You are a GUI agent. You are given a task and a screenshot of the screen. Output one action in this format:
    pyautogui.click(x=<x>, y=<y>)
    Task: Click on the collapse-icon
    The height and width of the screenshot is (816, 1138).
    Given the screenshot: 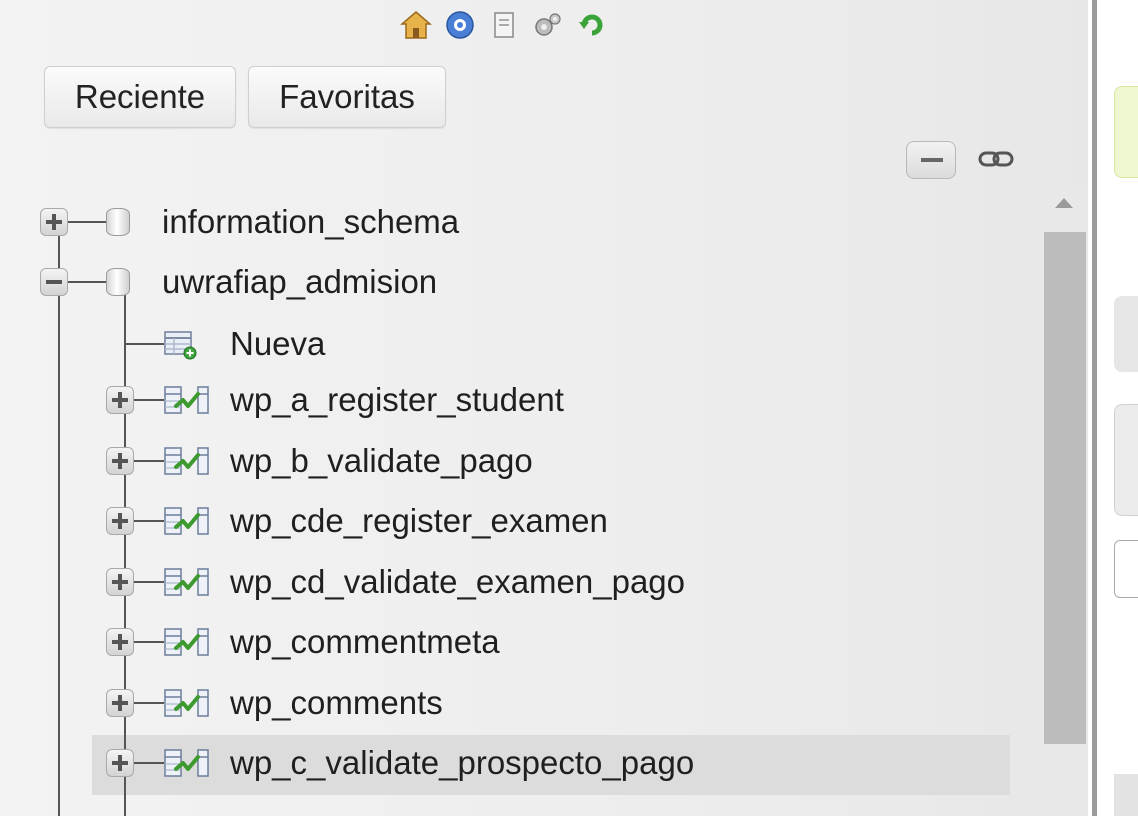 What is the action you would take?
    pyautogui.click(x=54, y=282)
    